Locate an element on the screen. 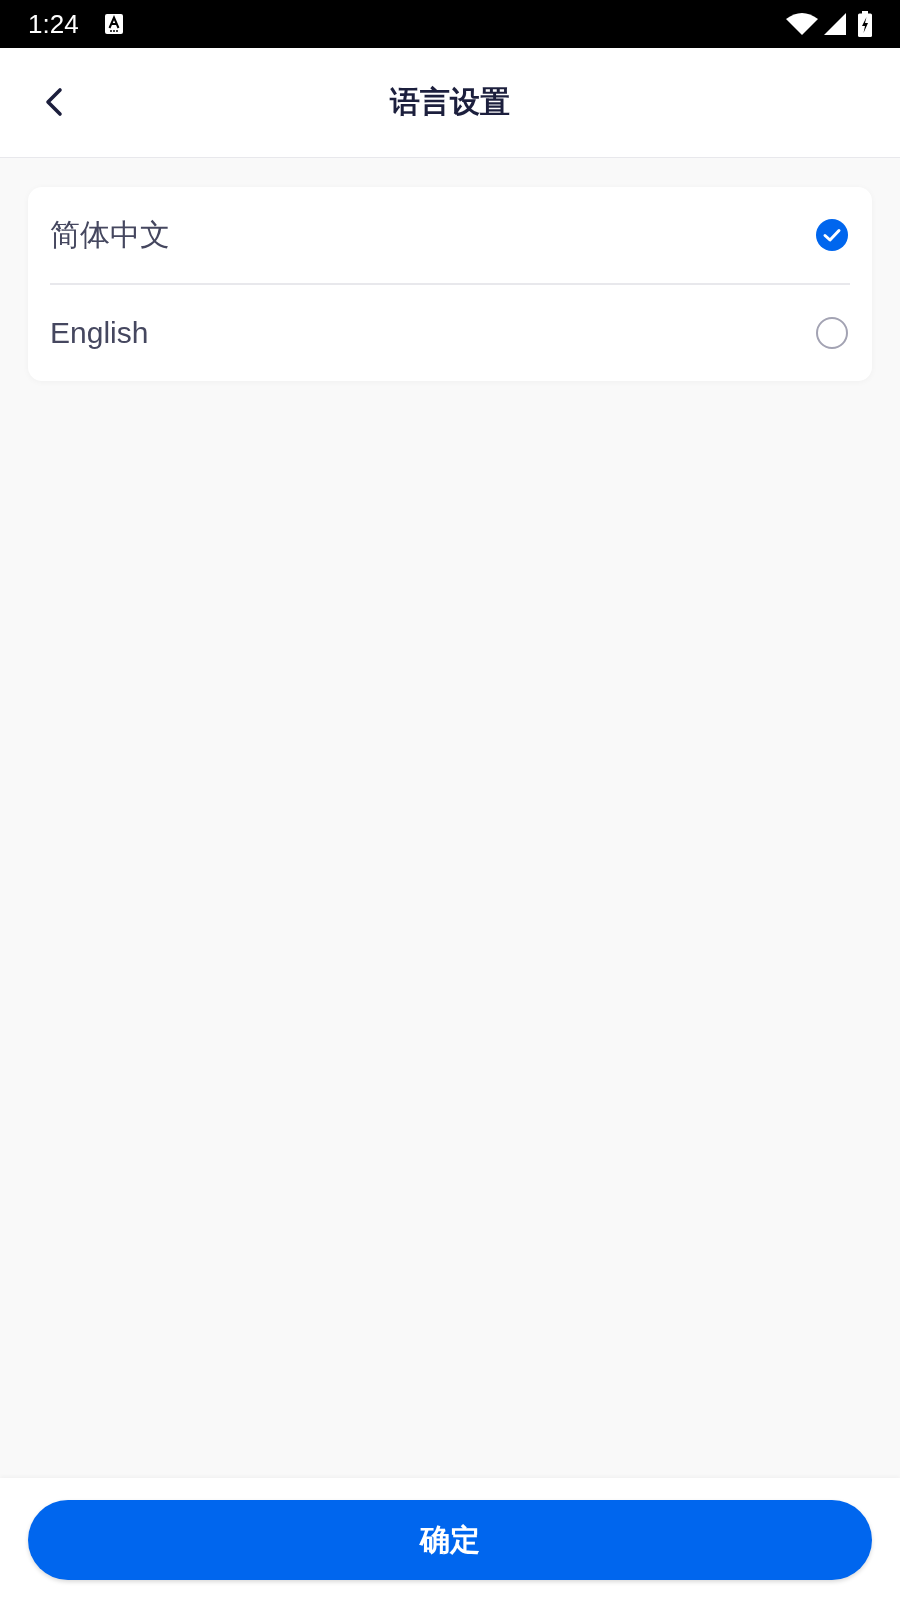  status-time: 1:24 is located at coordinates (53, 24).